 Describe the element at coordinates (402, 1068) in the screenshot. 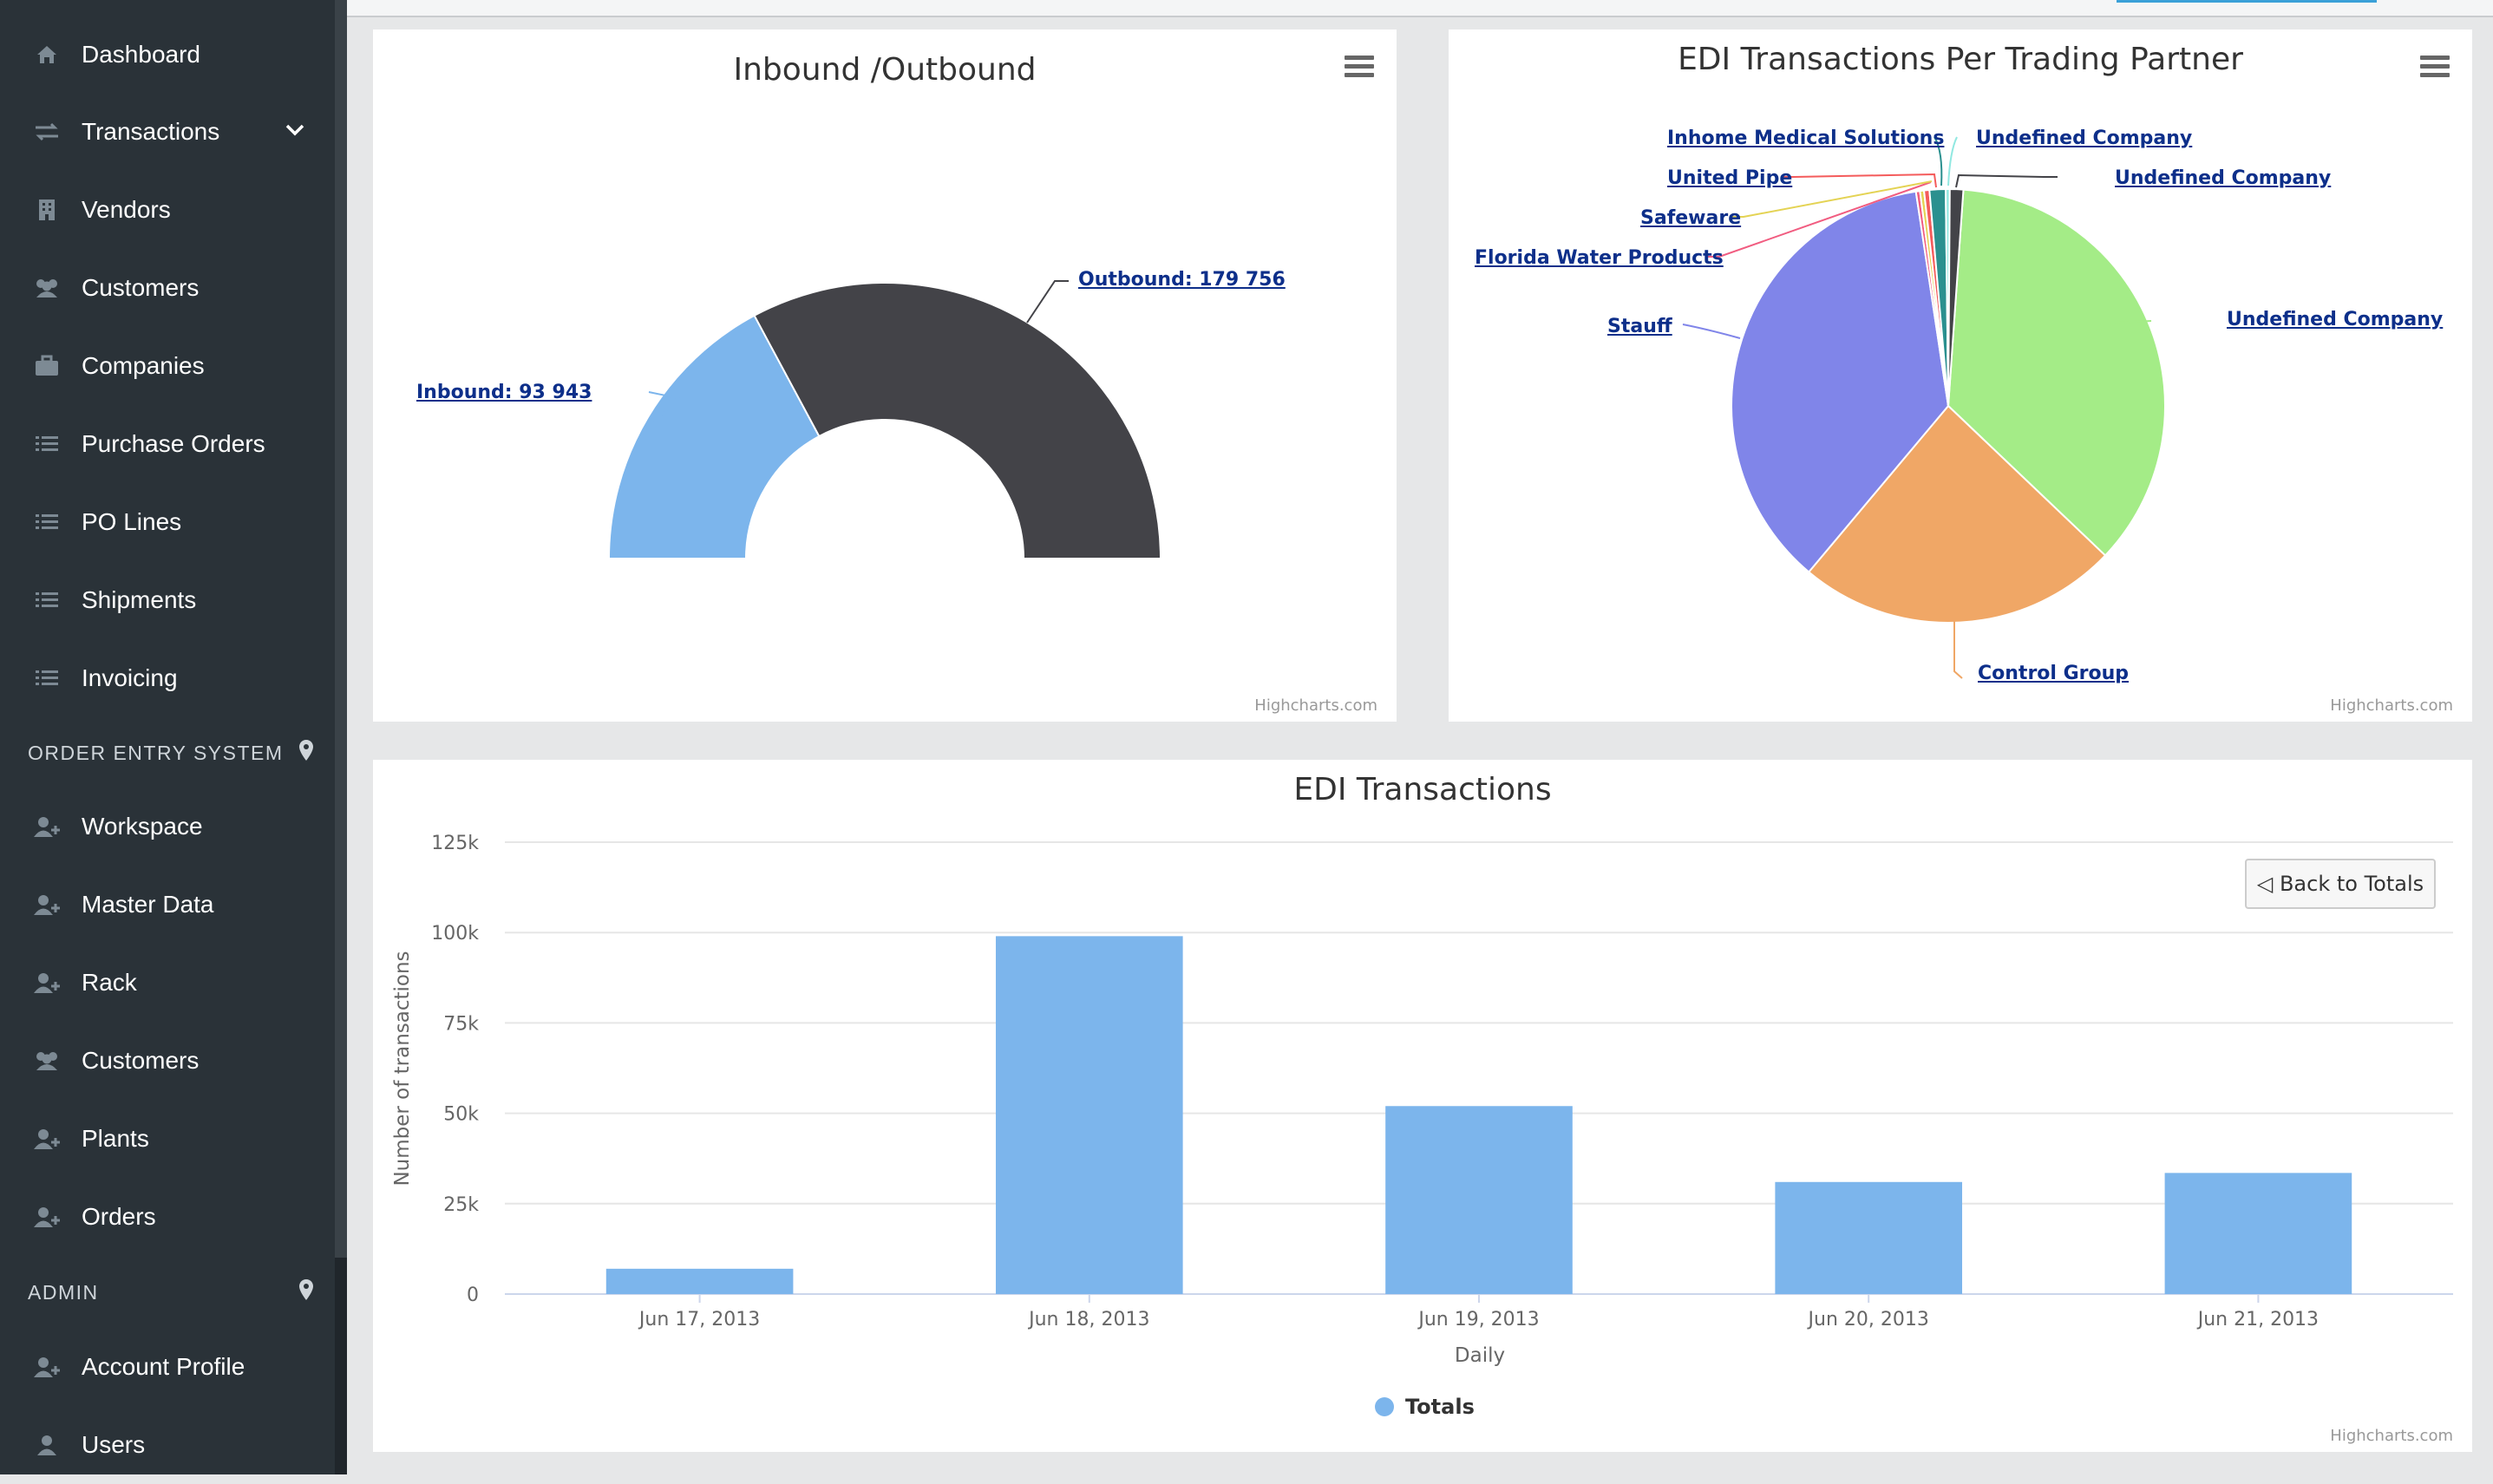

I see `y-axis-title: Number of transactions` at that location.